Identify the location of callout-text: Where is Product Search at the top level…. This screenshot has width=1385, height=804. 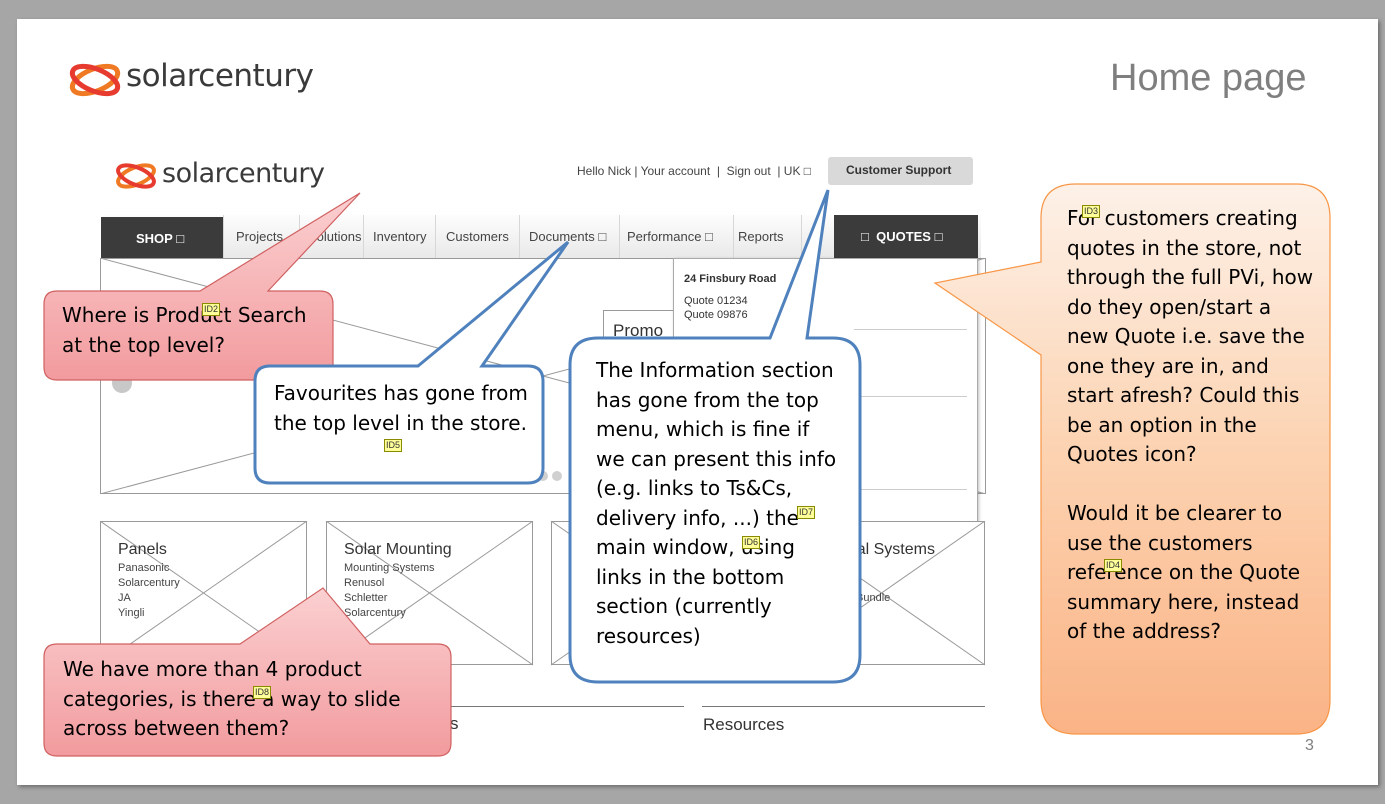
(184, 330).